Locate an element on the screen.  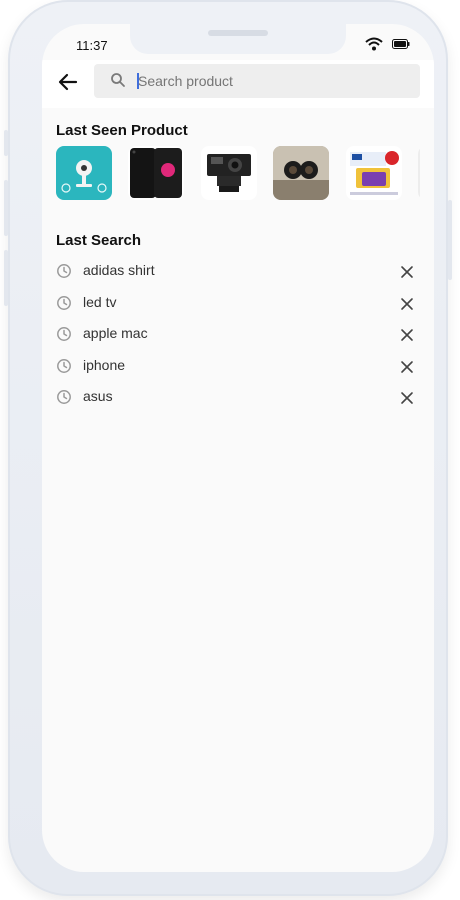
usb-card-reader-image is located at coordinates (374, 173).